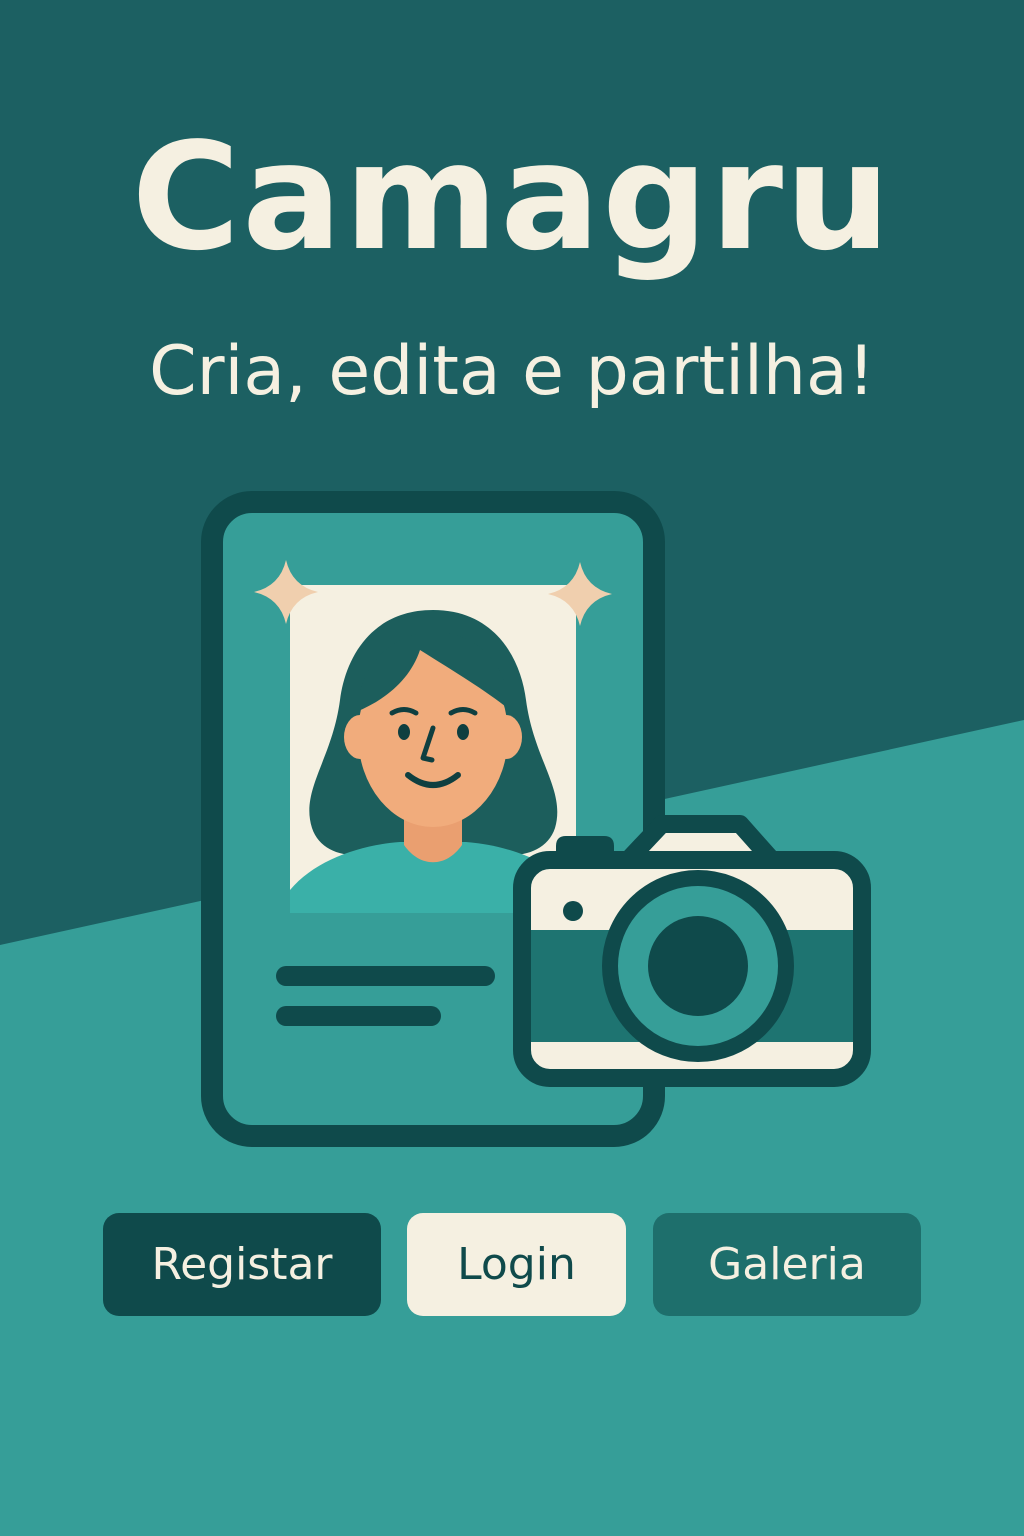 The height and width of the screenshot is (1536, 1024). I want to click on login-button: Login, so click(516, 1264).